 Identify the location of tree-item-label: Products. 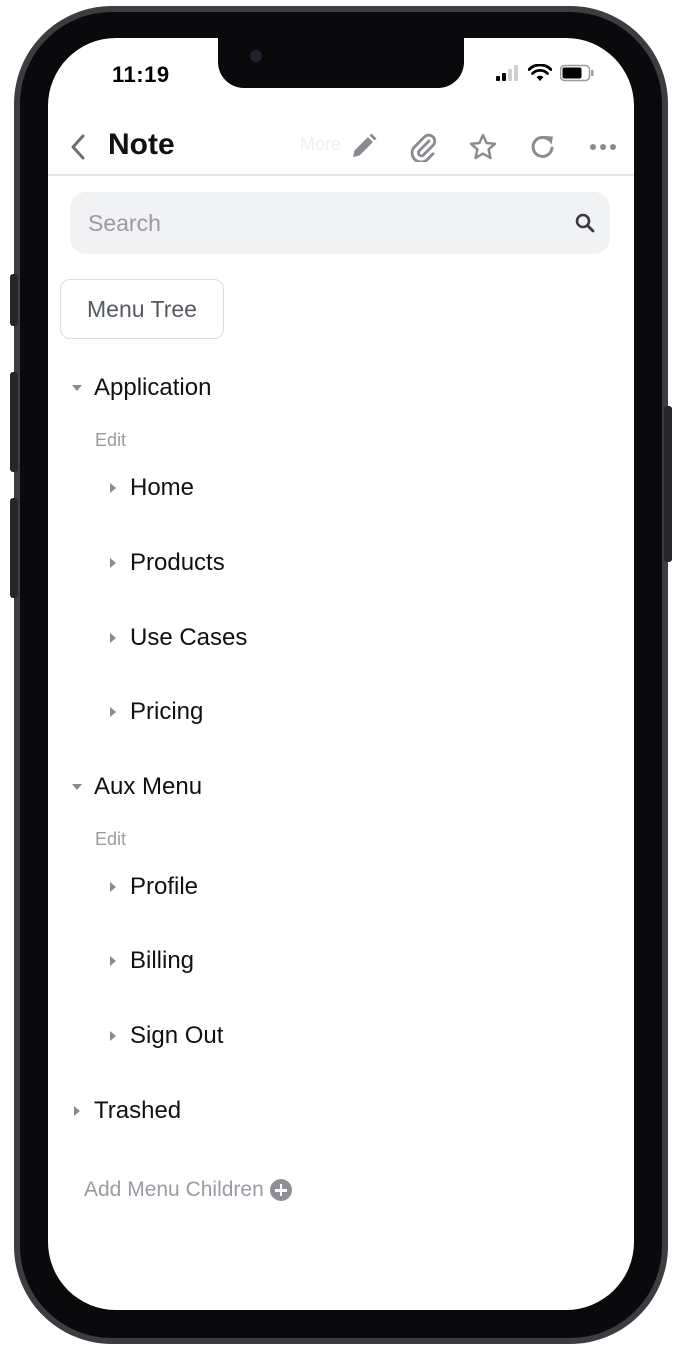
(177, 562).